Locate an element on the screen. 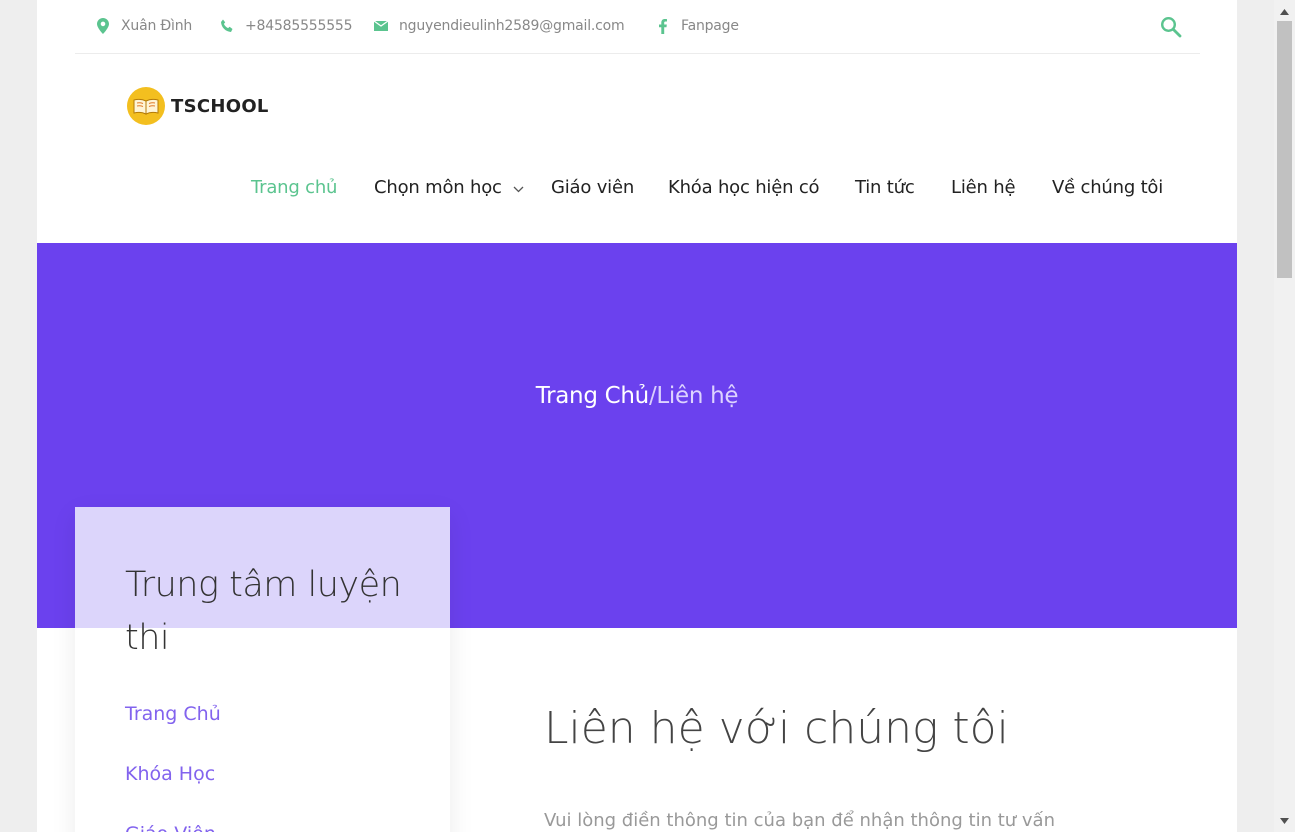 The image size is (1295, 832). nav-courses: Khóa học hiện có is located at coordinates (744, 188).